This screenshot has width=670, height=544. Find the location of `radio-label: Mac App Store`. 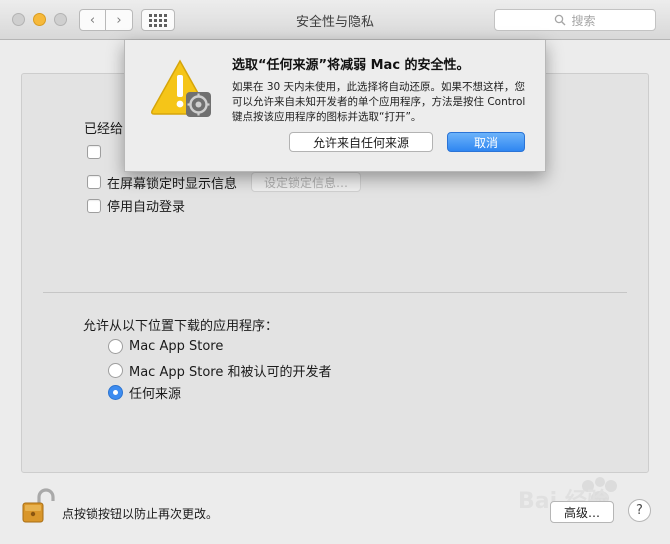

radio-label: Mac App Store is located at coordinates (176, 346).